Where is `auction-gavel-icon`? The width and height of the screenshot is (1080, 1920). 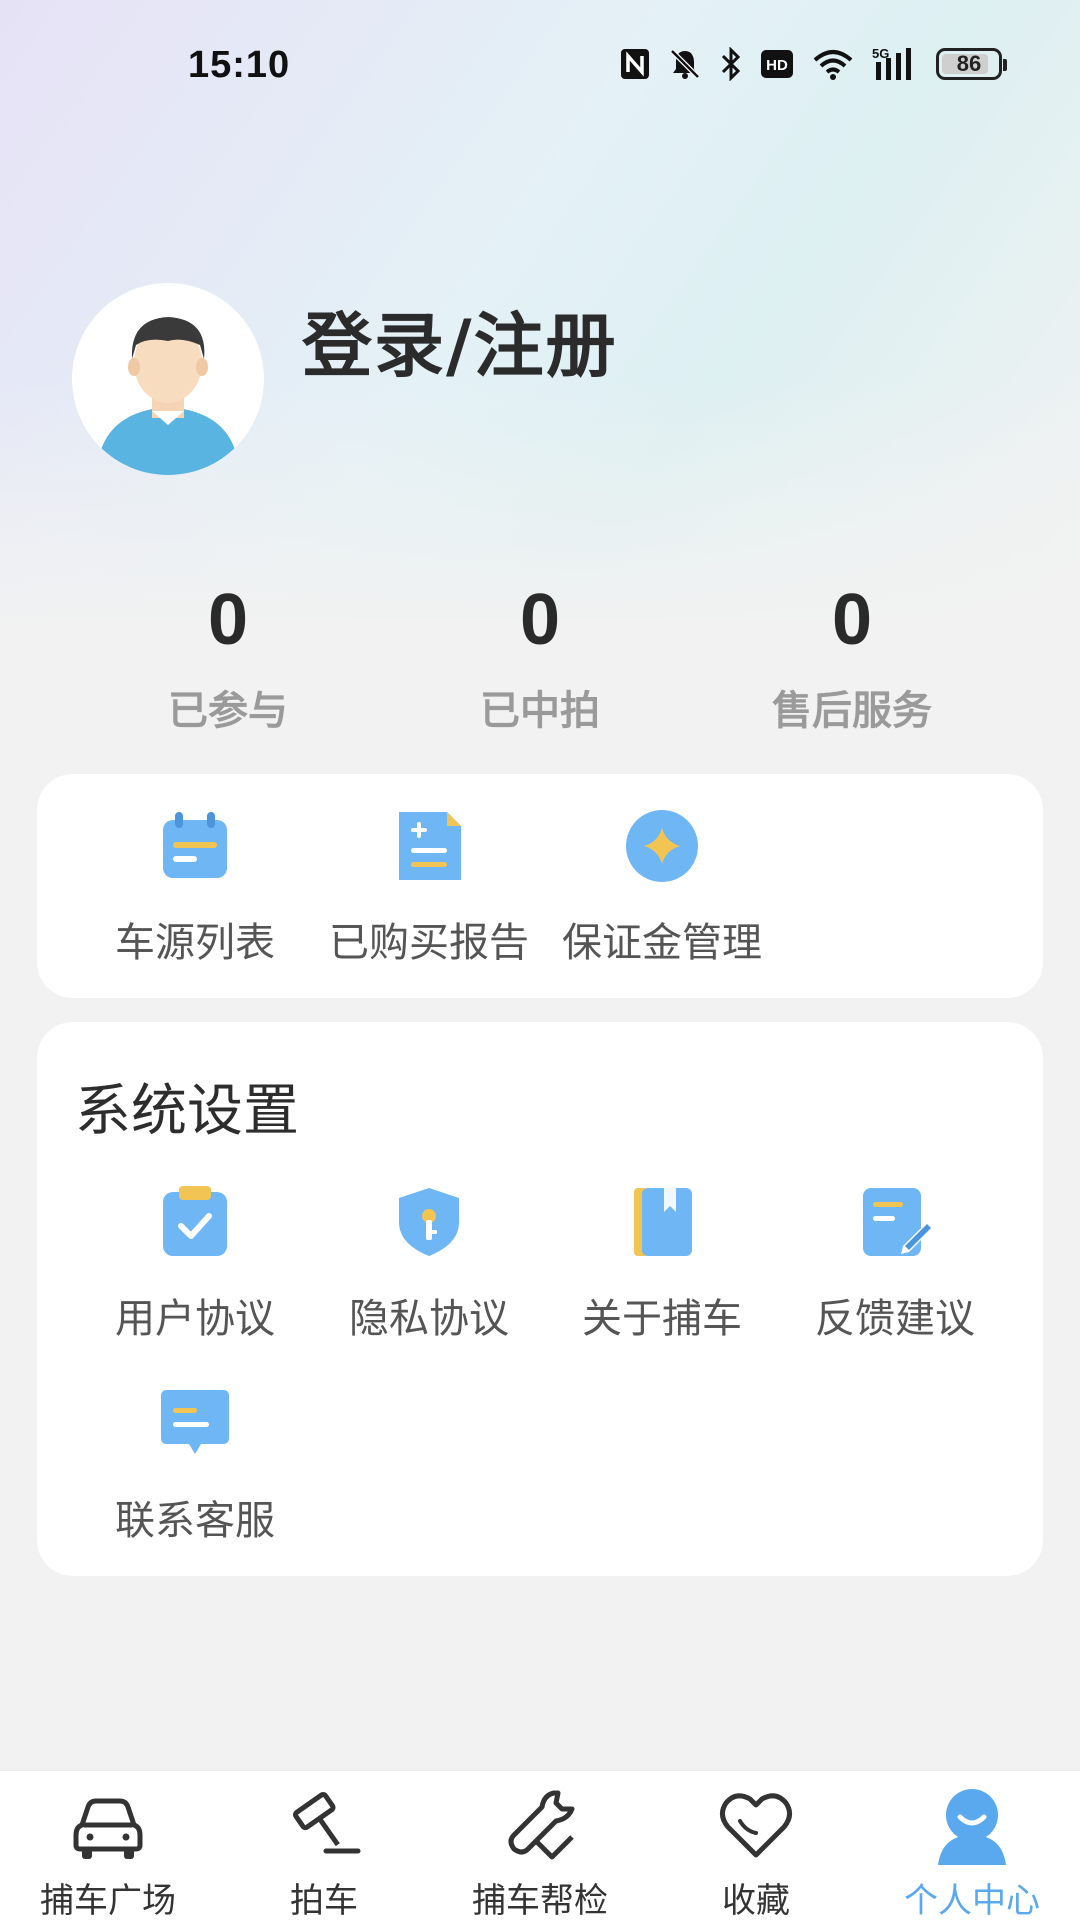
auction-gavel-icon is located at coordinates (327, 1823).